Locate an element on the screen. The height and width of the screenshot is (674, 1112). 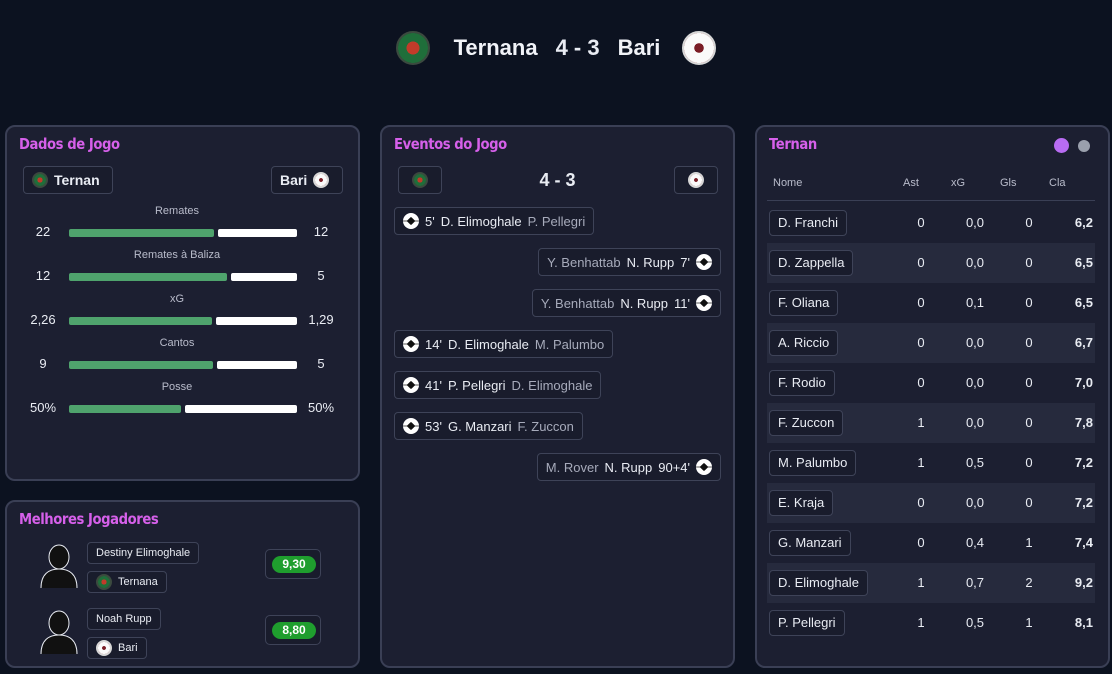
col-header-ast: Ast is located at coordinates (911, 183).